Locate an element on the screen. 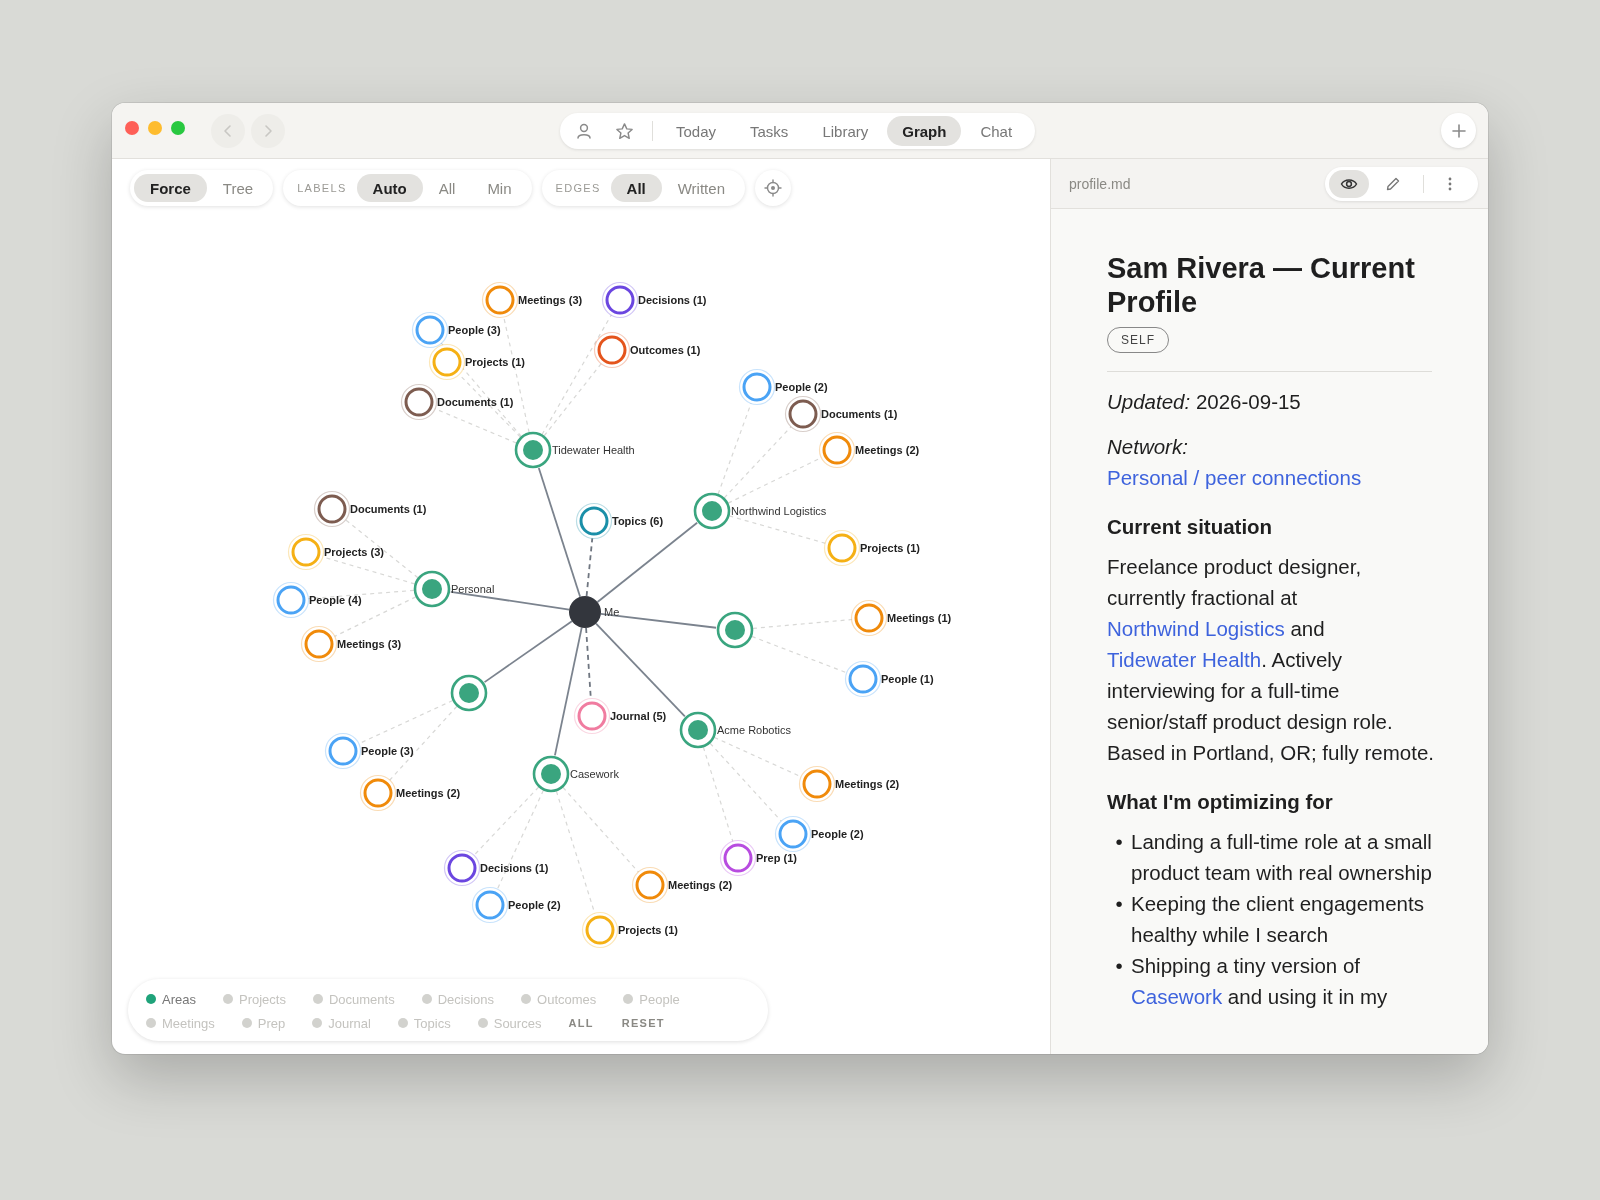  nav-tab: Library is located at coordinates (845, 131).